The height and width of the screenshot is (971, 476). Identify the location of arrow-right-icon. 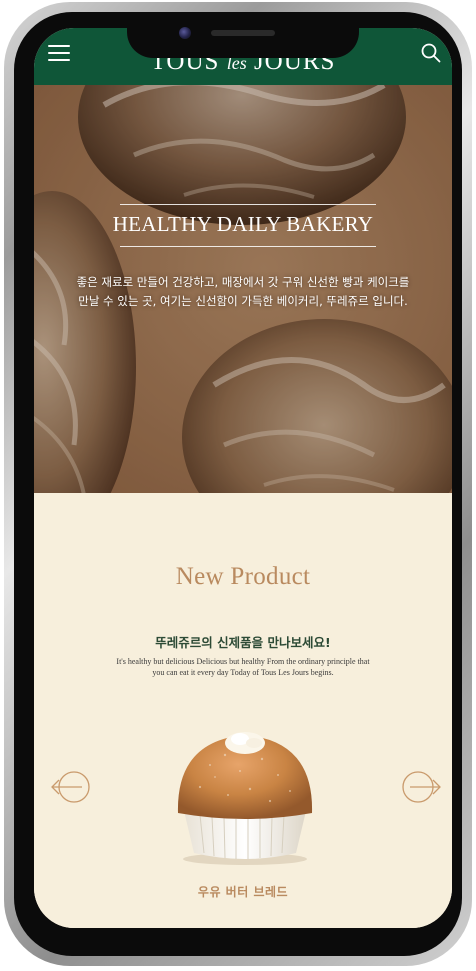
(421, 787).